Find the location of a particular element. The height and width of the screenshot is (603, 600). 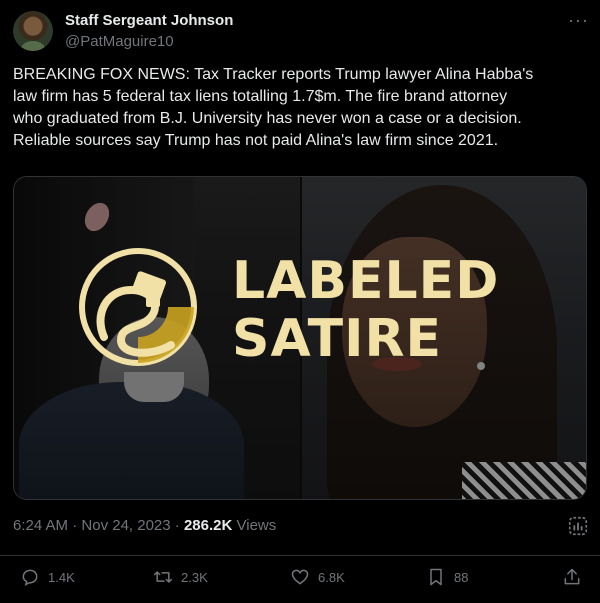

analytics-icon is located at coordinates (578, 526).